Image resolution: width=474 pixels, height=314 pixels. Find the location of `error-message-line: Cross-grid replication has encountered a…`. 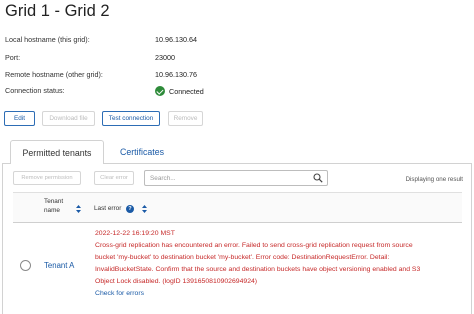

error-message-line: Cross-grid replication has encountered a… is located at coordinates (254, 245).